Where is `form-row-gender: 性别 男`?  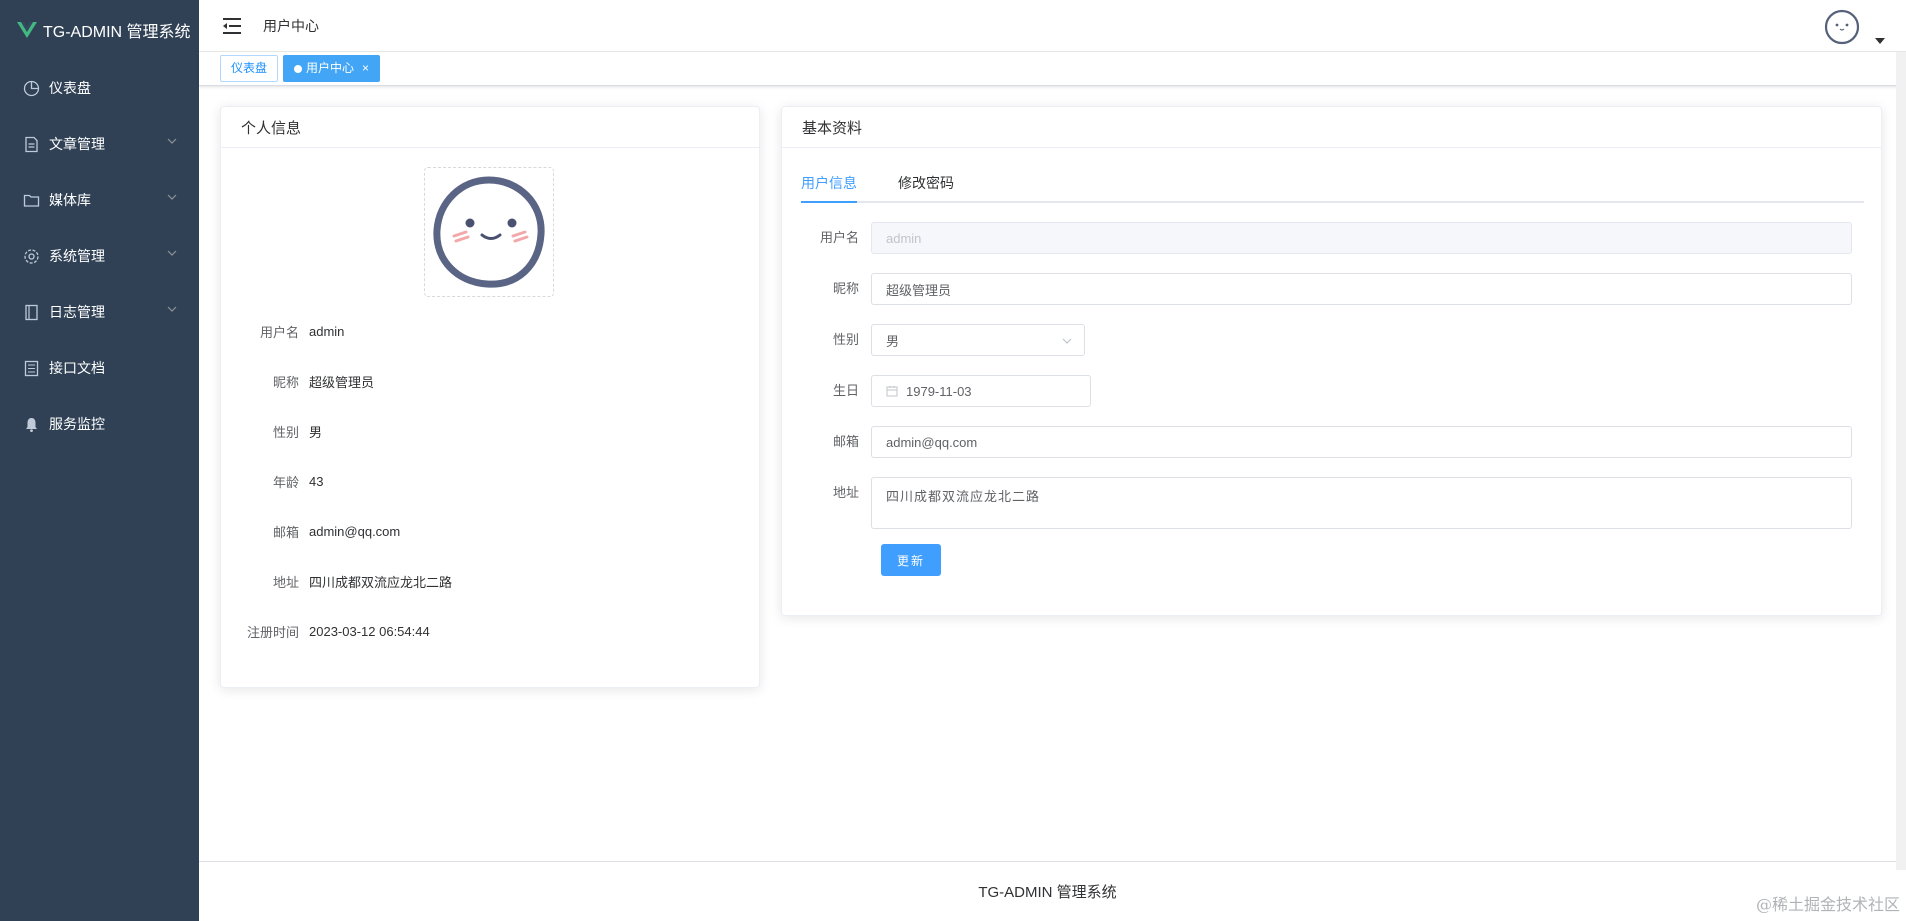
form-row-gender: 性别 男 is located at coordinates (1332, 340).